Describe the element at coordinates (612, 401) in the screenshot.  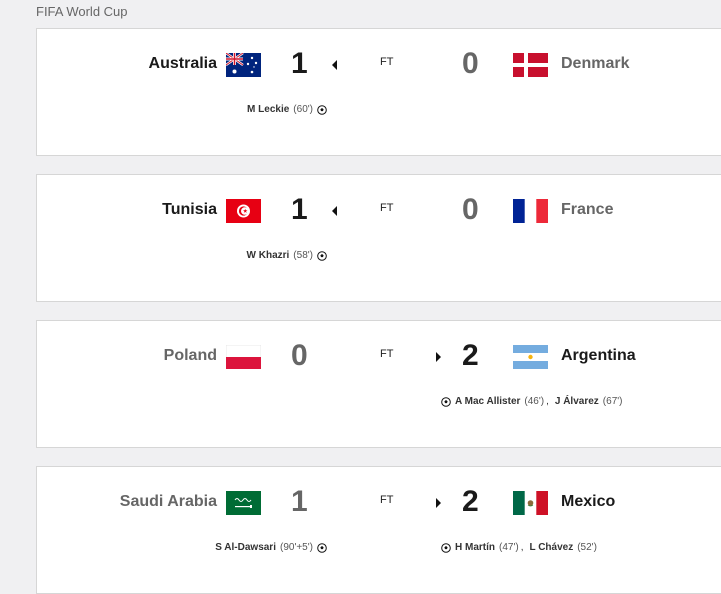
I see `scorer-minute: (67')` at that location.